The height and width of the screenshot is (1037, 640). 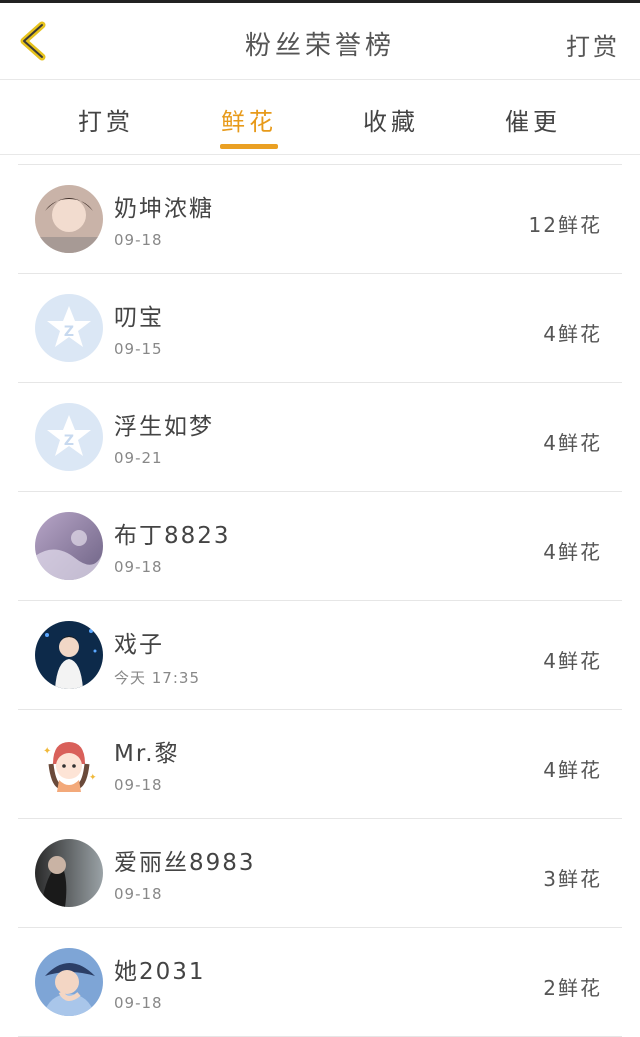 I want to click on list-item: 奶坤浓糖 09-18 12鲜花, so click(x=320, y=219).